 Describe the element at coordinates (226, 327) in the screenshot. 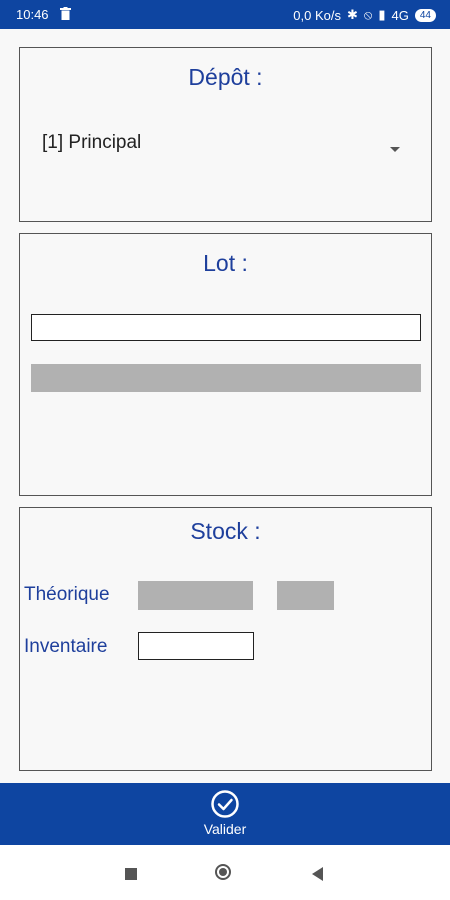

I see `lot-input` at that location.